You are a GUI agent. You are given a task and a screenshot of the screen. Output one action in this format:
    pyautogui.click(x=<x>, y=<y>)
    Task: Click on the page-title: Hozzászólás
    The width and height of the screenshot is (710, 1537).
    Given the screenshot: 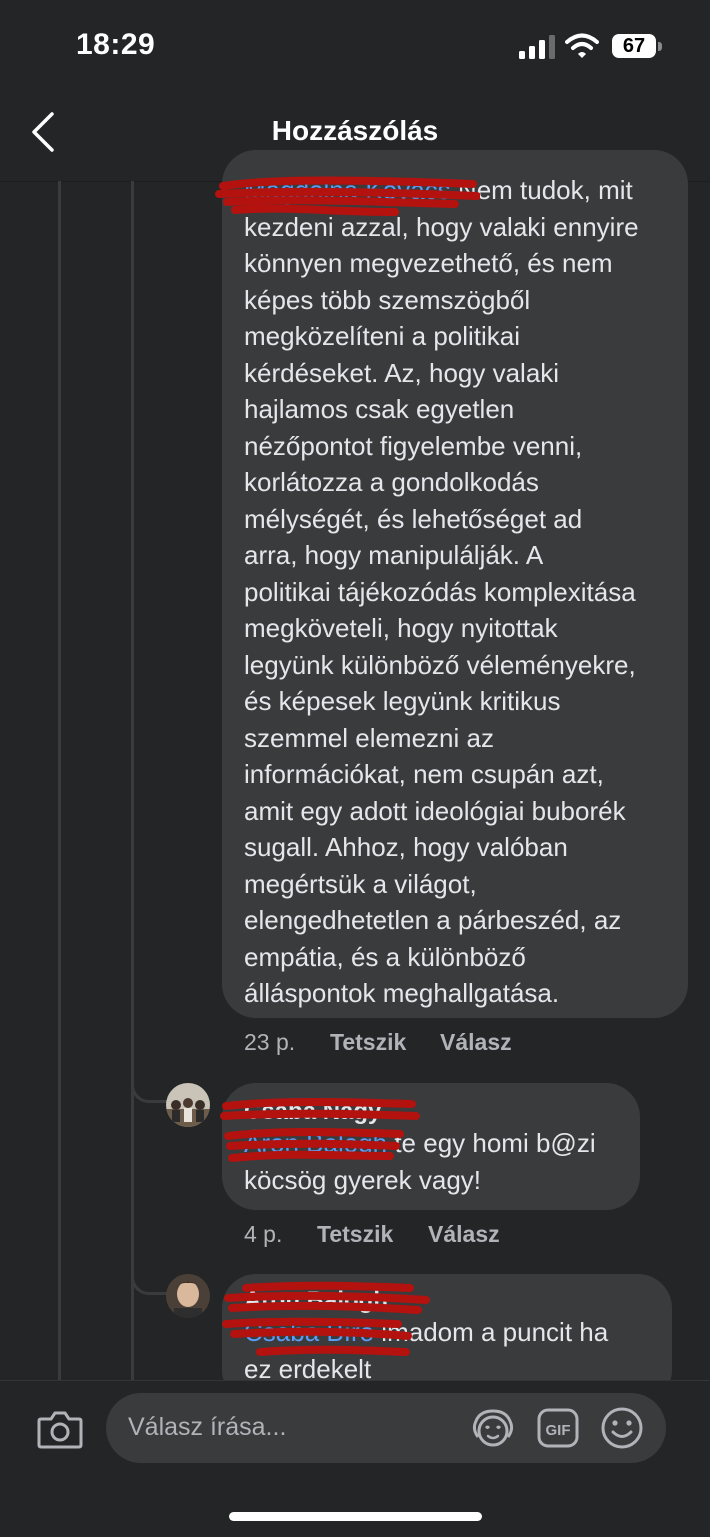 What is the action you would take?
    pyautogui.click(x=355, y=130)
    